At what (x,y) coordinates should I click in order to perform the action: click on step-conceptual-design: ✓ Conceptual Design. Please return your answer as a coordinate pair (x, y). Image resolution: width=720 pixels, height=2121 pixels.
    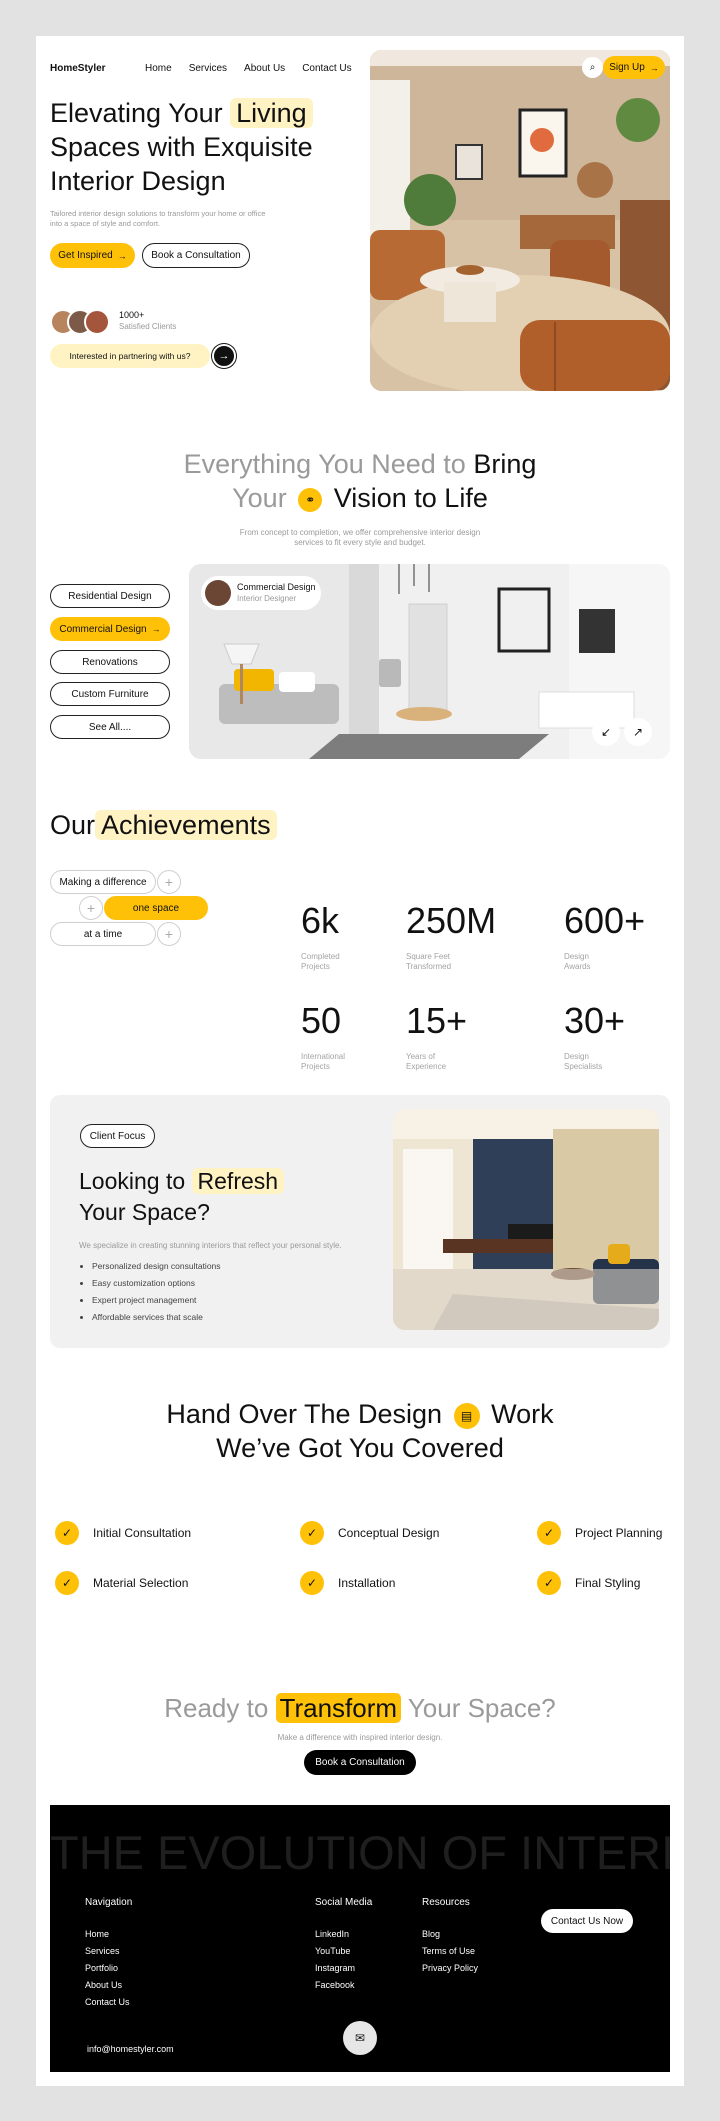
    Looking at the image, I should click on (369, 1533).